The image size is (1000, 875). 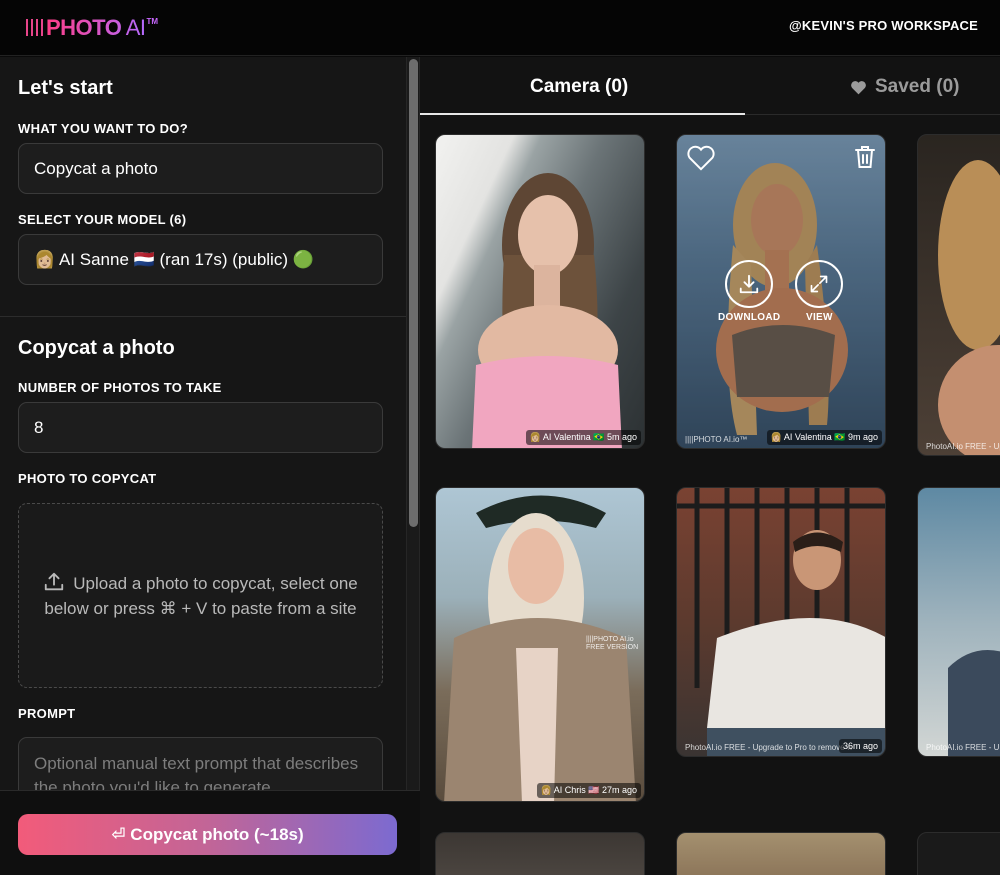 I want to click on download-label: DOWNLOAD, so click(x=749, y=317).